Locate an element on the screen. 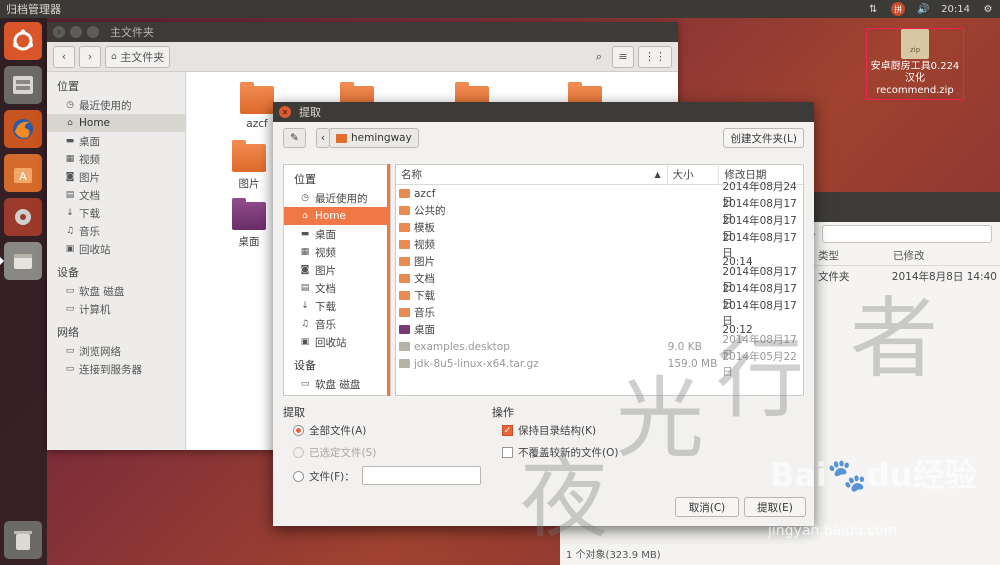 This screenshot has height=565, width=1000. extract-files-radio: 文件(F)： is located at coordinates (324, 476).